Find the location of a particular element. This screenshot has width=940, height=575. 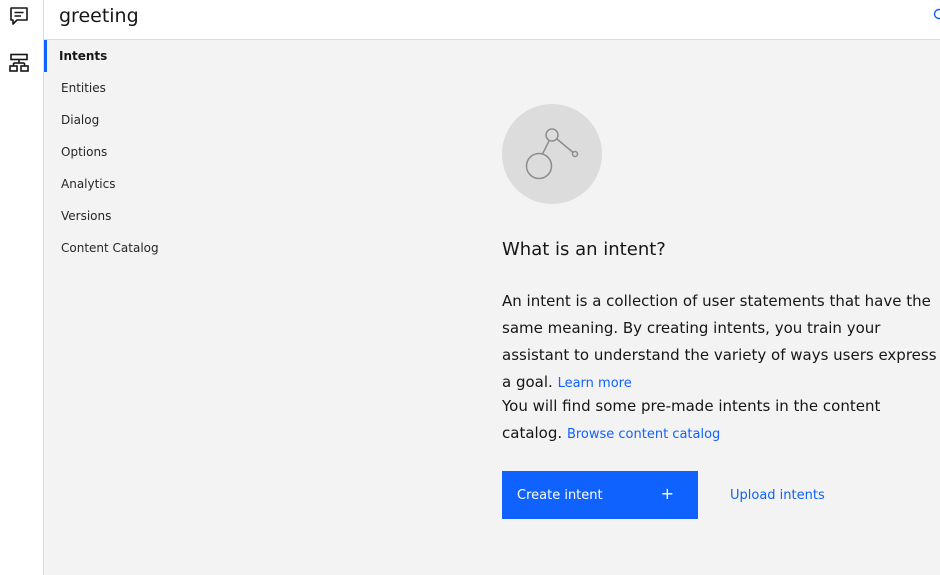

browse-catalog-link: Browse content catalog is located at coordinates (643, 434).